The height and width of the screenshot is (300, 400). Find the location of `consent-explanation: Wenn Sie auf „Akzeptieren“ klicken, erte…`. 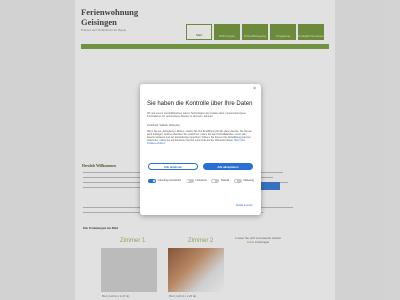

consent-explanation: Wenn Sie auf „Akzeptieren“ klicken, erte… is located at coordinates (200, 137).